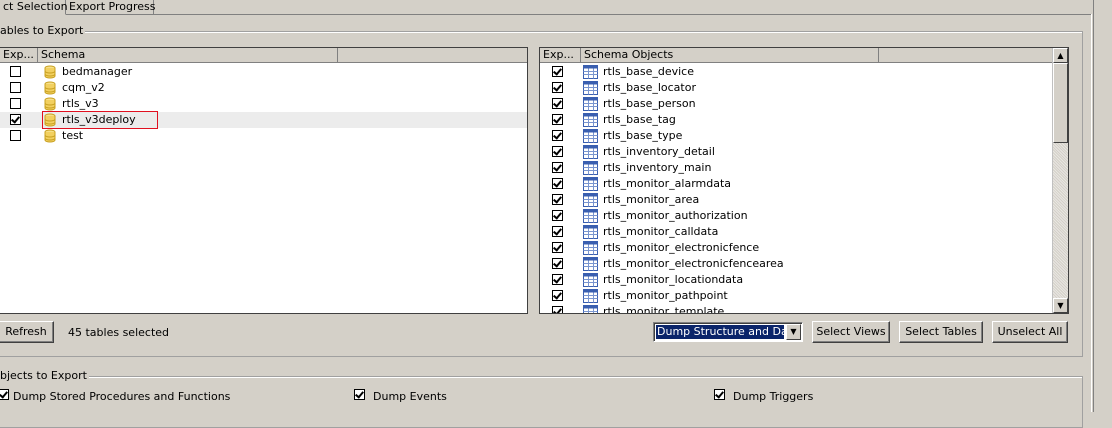 The width and height of the screenshot is (1112, 428). I want to click on dump-triggers-checkbox, so click(719, 394).